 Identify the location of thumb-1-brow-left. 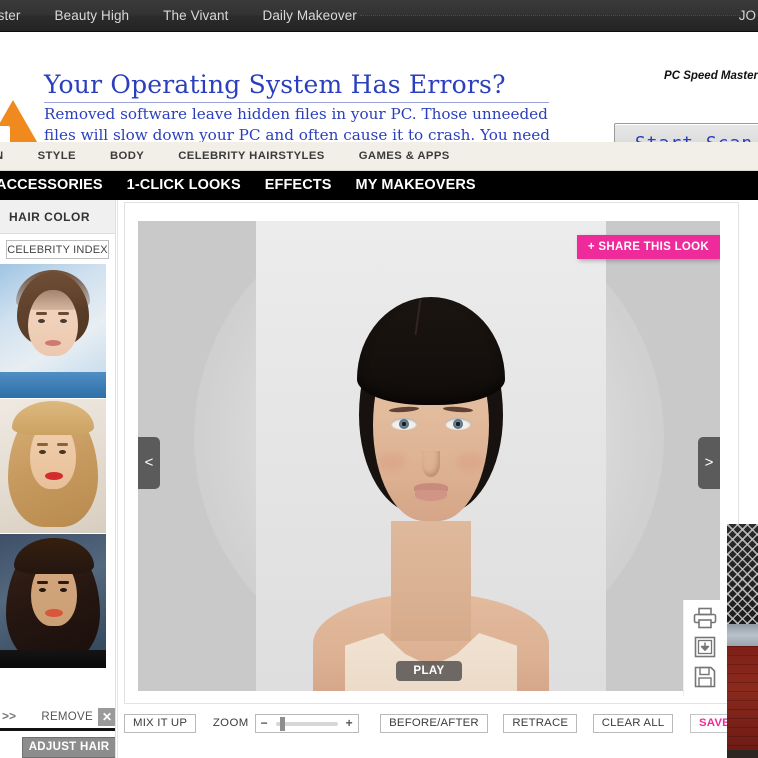
(41, 313).